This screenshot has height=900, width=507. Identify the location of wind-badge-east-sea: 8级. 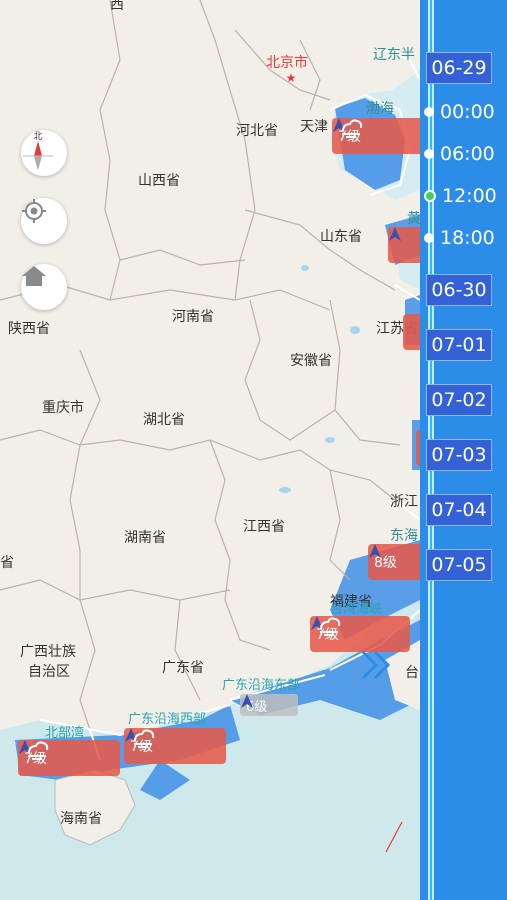
(394, 562).